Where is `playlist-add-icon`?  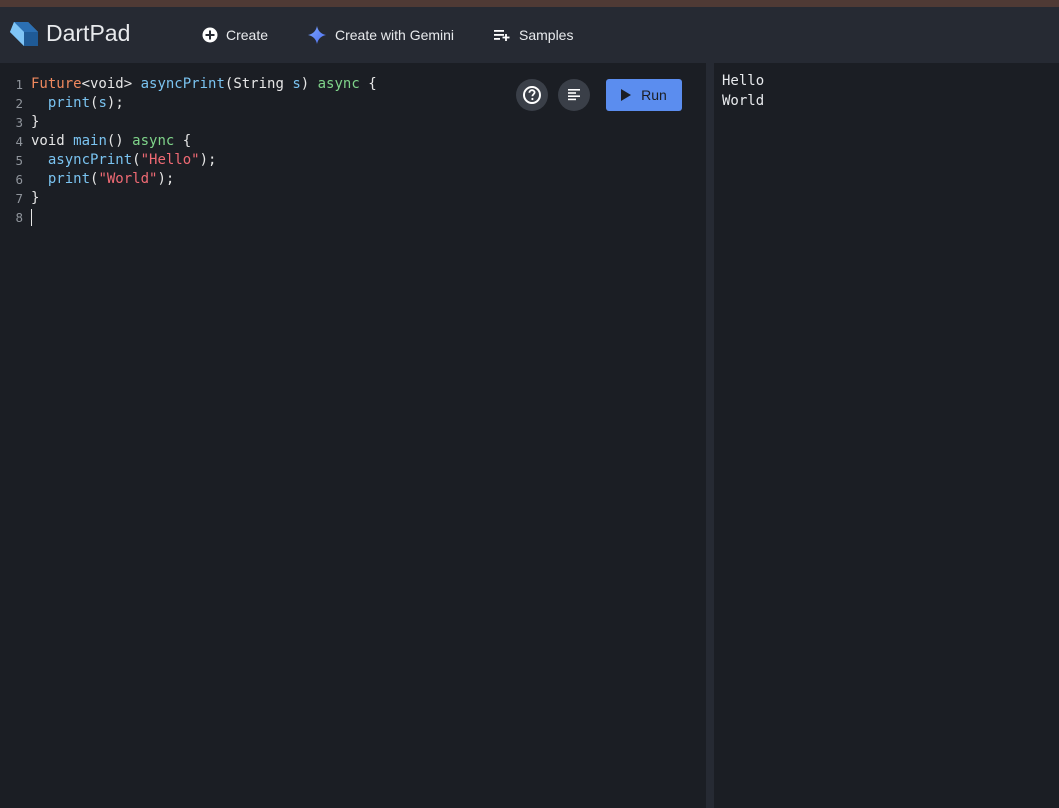 playlist-add-icon is located at coordinates (502, 35).